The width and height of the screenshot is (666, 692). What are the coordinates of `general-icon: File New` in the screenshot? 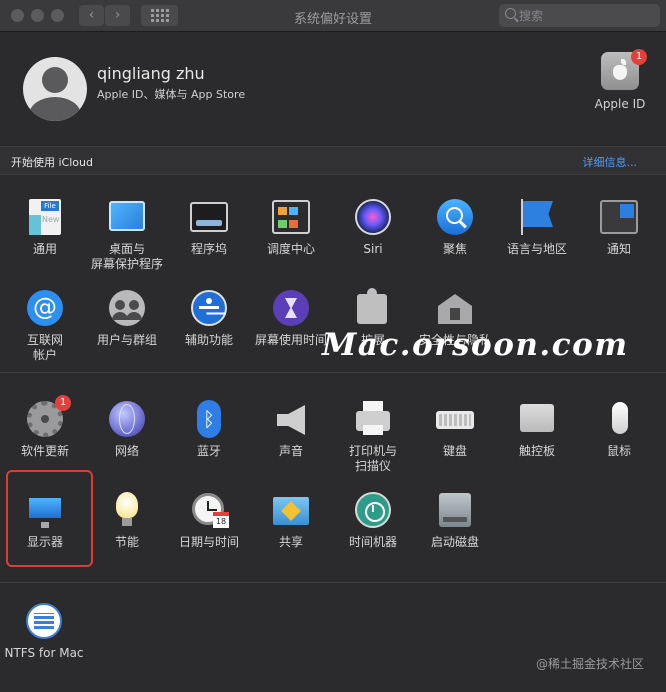 It's located at (45, 217).